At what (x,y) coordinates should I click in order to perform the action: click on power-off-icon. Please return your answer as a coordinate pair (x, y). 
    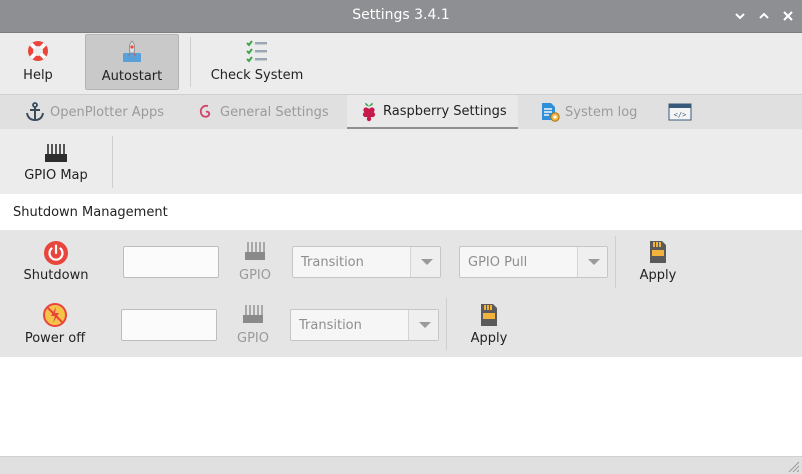
    Looking at the image, I should click on (55, 315).